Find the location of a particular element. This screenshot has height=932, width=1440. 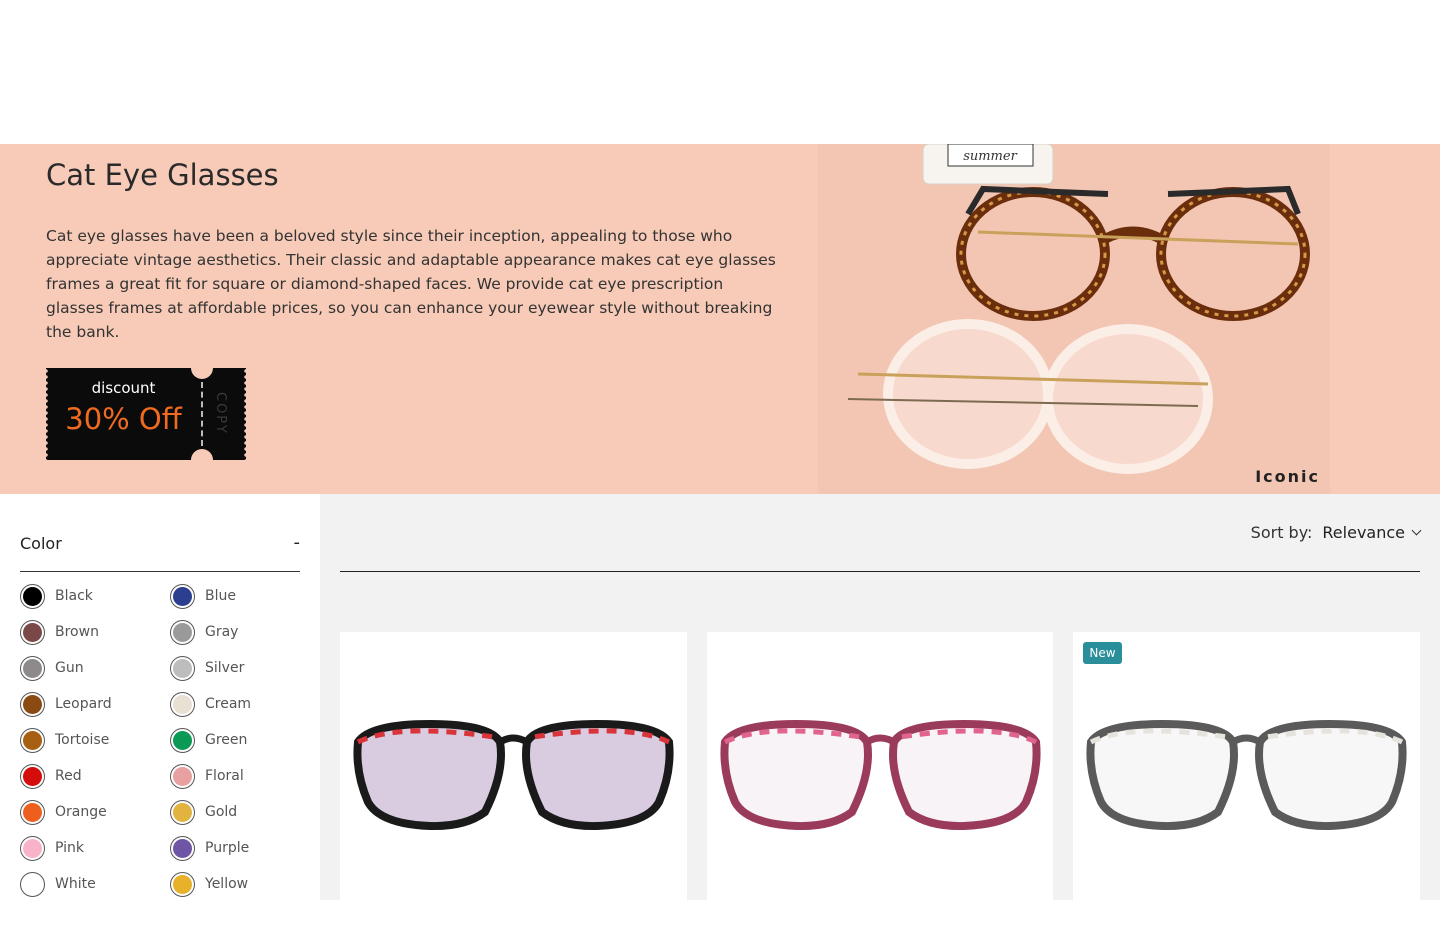

color-option-label: Pink is located at coordinates (70, 848).